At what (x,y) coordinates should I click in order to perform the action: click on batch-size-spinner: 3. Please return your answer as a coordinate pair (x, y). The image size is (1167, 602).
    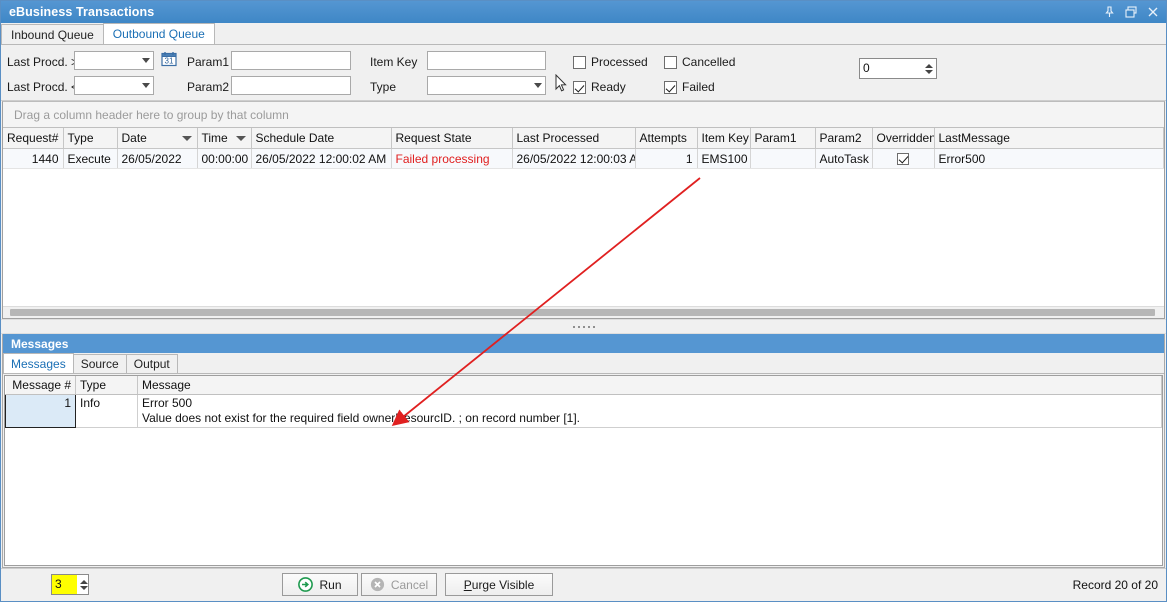
    Looking at the image, I should click on (70, 584).